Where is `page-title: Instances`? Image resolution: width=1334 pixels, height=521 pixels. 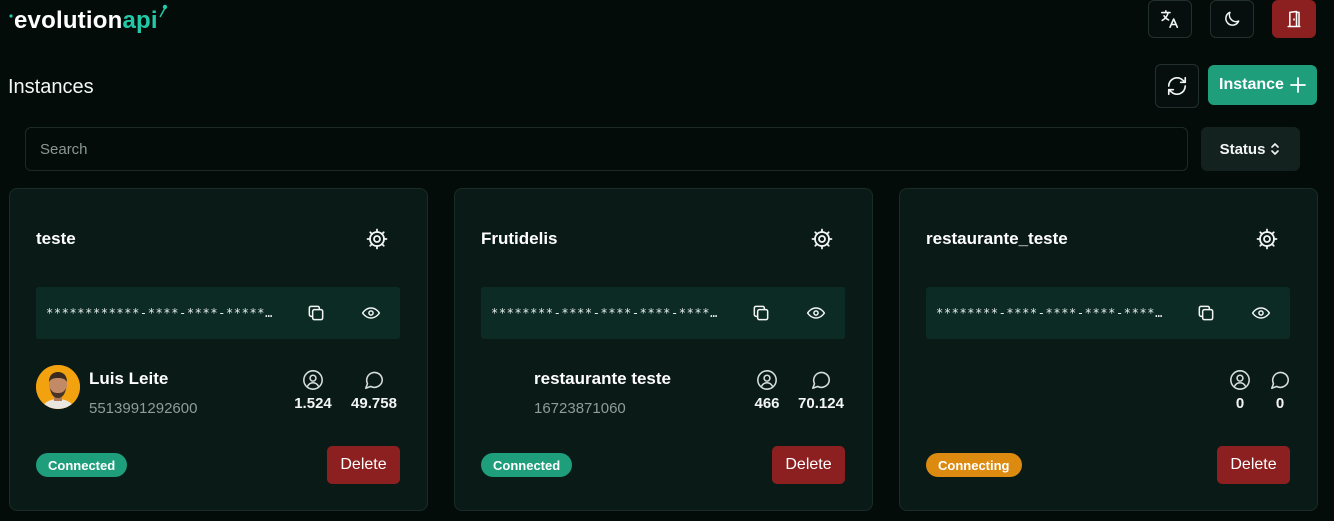 page-title: Instances is located at coordinates (51, 87).